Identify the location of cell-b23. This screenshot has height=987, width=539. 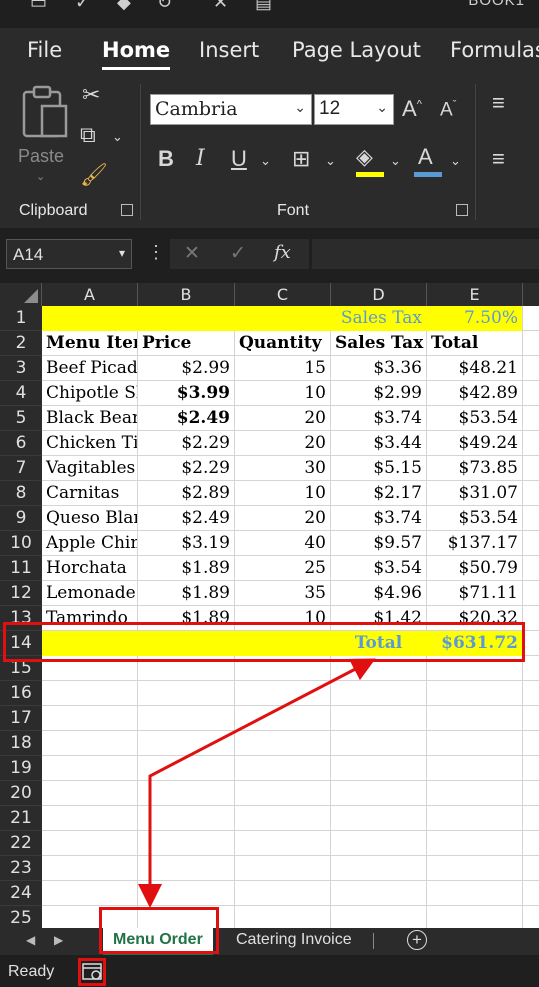
(186, 868).